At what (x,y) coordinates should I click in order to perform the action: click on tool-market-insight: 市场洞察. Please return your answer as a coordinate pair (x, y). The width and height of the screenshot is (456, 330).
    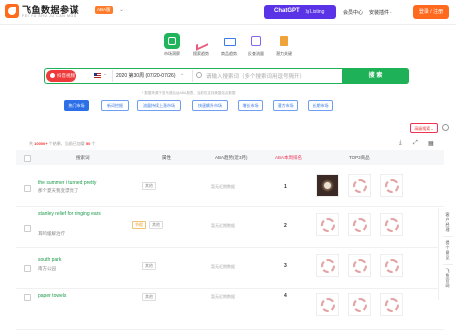
    Looking at the image, I should click on (172, 45).